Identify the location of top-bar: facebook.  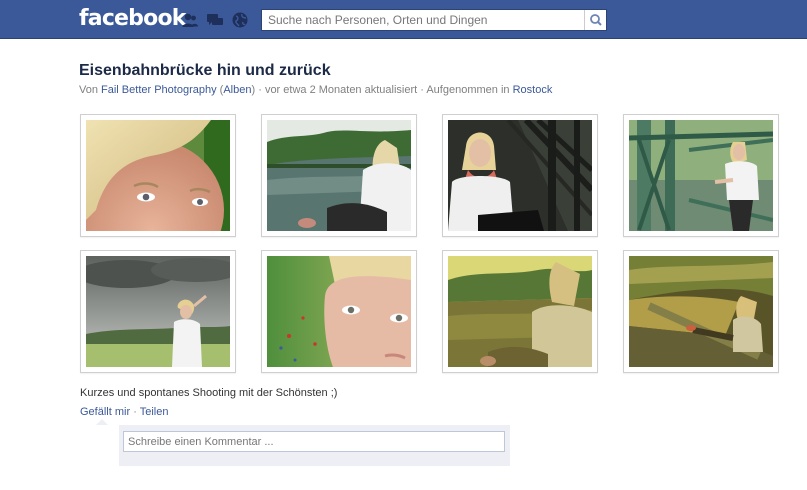
(403, 19).